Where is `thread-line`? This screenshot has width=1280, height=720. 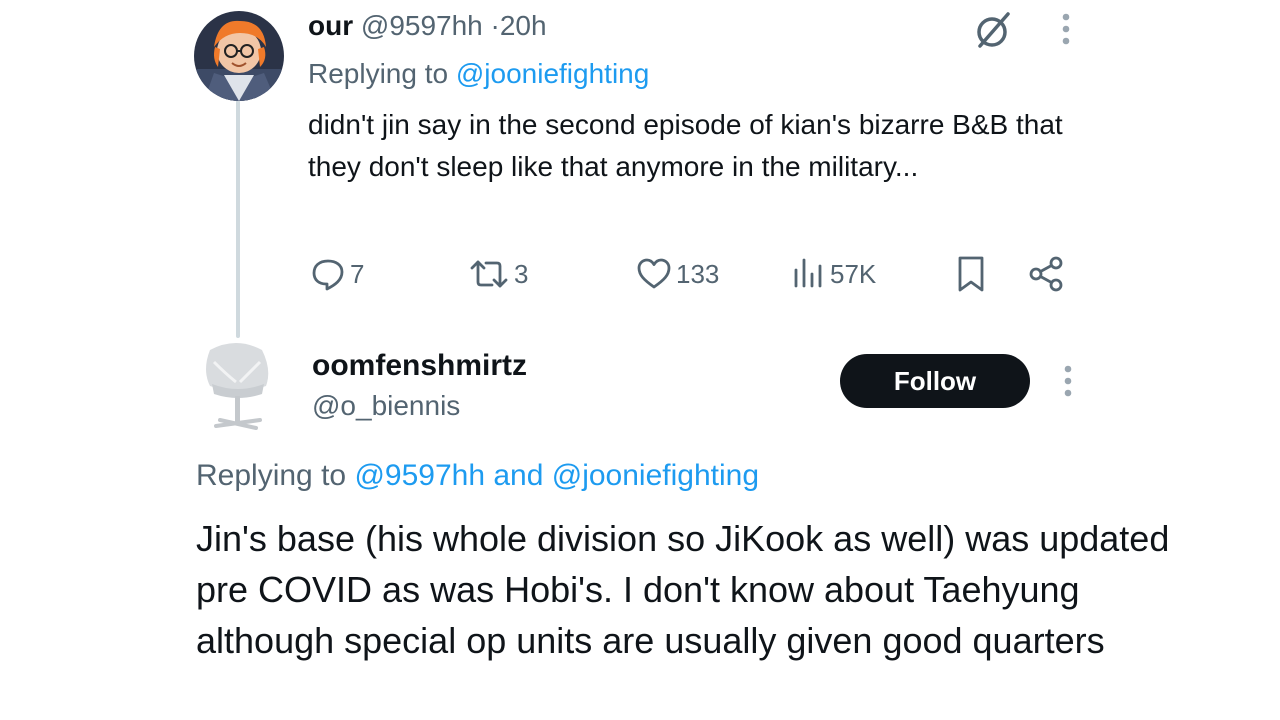 thread-line is located at coordinates (238, 219).